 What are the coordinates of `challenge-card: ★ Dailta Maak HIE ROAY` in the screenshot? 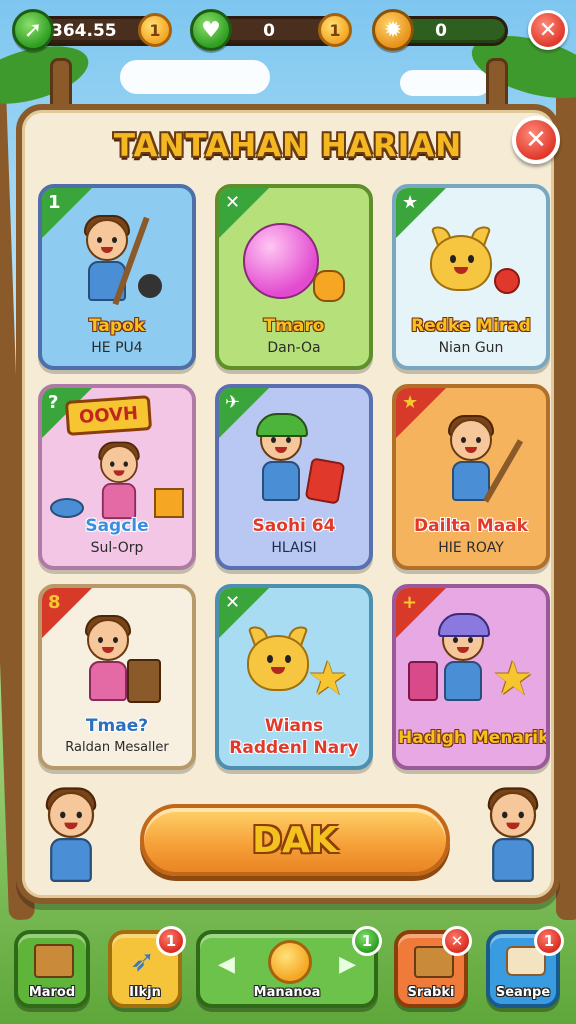 It's located at (471, 477).